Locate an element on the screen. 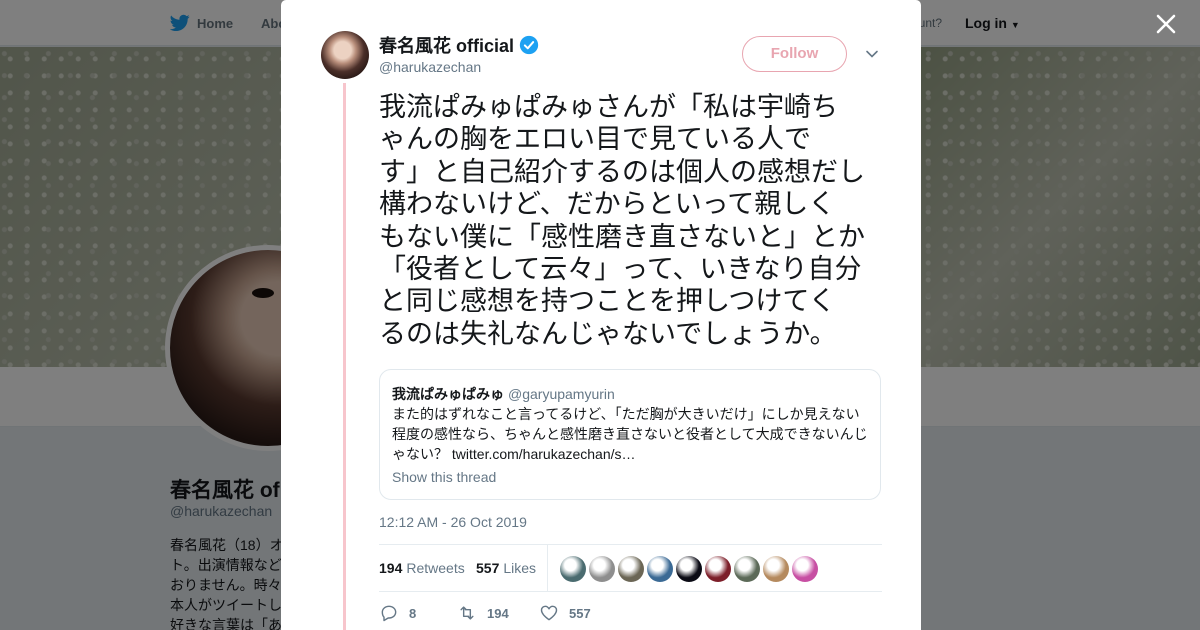 Image resolution: width=1200 pixels, height=630 pixels. retweet-icon is located at coordinates (467, 613).